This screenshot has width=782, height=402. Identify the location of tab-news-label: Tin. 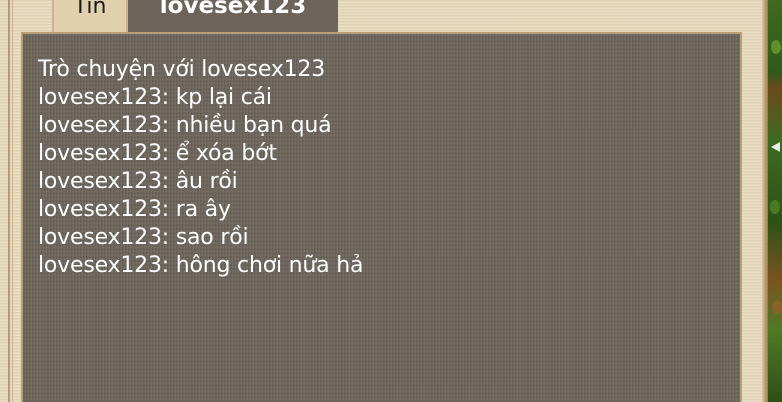
(90, 9).